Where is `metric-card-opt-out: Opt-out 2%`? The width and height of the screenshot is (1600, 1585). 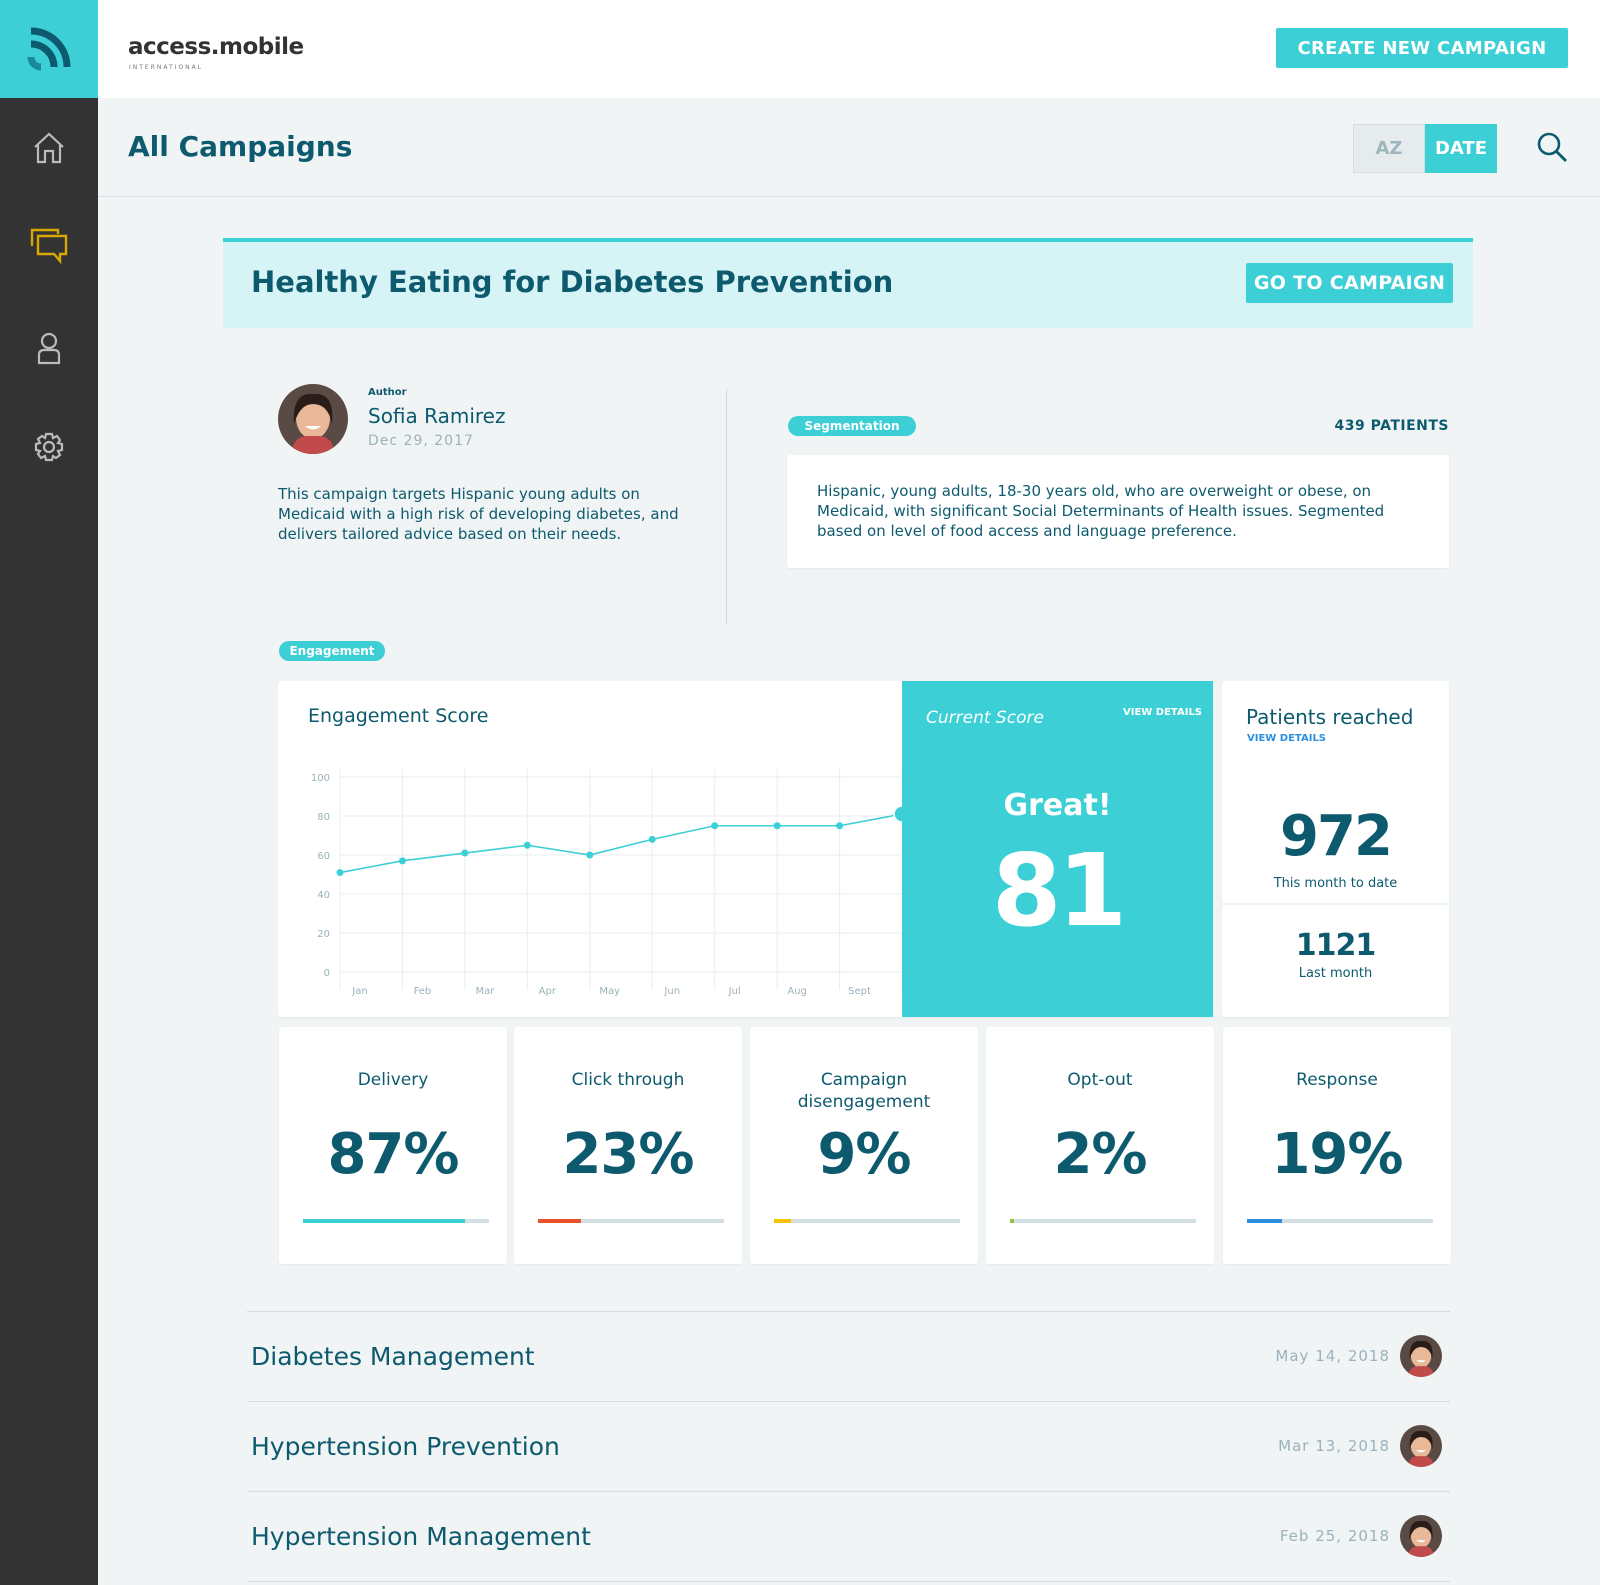 metric-card-opt-out: Opt-out 2% is located at coordinates (1100, 1145).